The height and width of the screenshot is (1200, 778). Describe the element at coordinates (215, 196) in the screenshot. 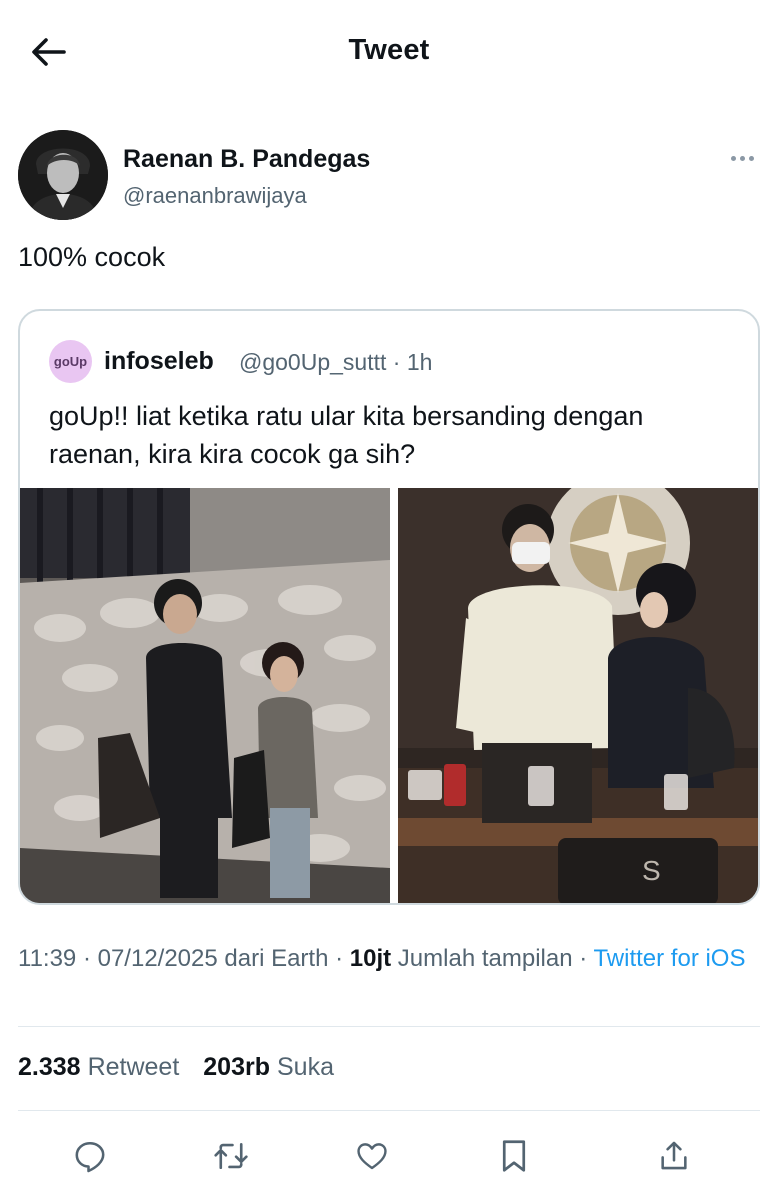

I see `author-handle: @raenanbrawijaya` at that location.